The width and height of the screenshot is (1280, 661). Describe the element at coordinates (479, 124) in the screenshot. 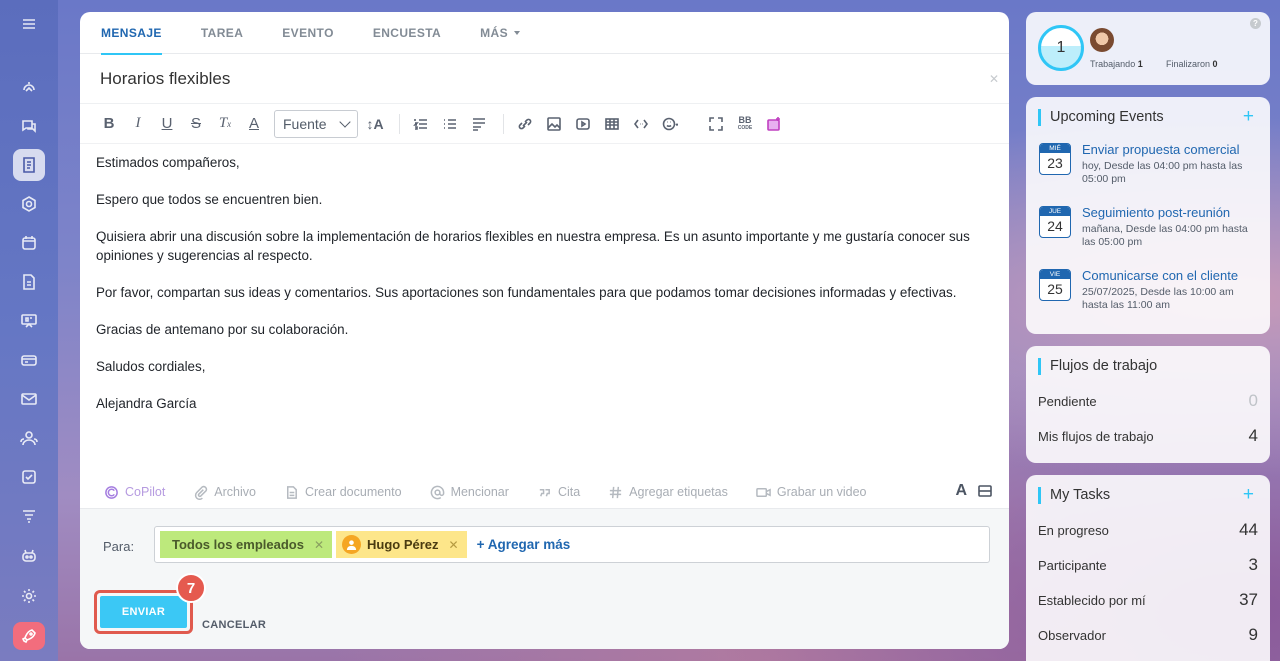

I see `align-button` at that location.